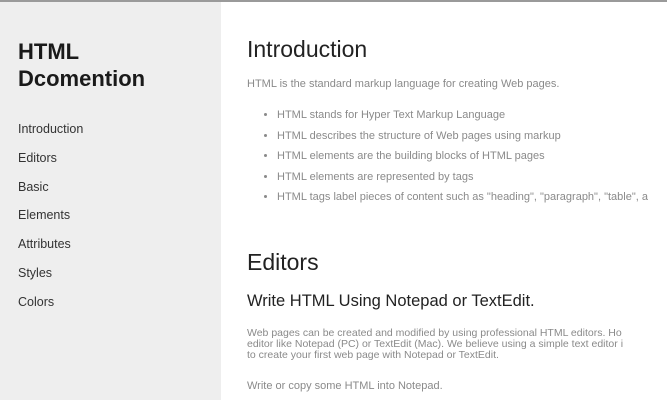  What do you see at coordinates (391, 301) in the screenshot?
I see `editors-subheading: Write HTML Using Notepad or TextEdit.` at bounding box center [391, 301].